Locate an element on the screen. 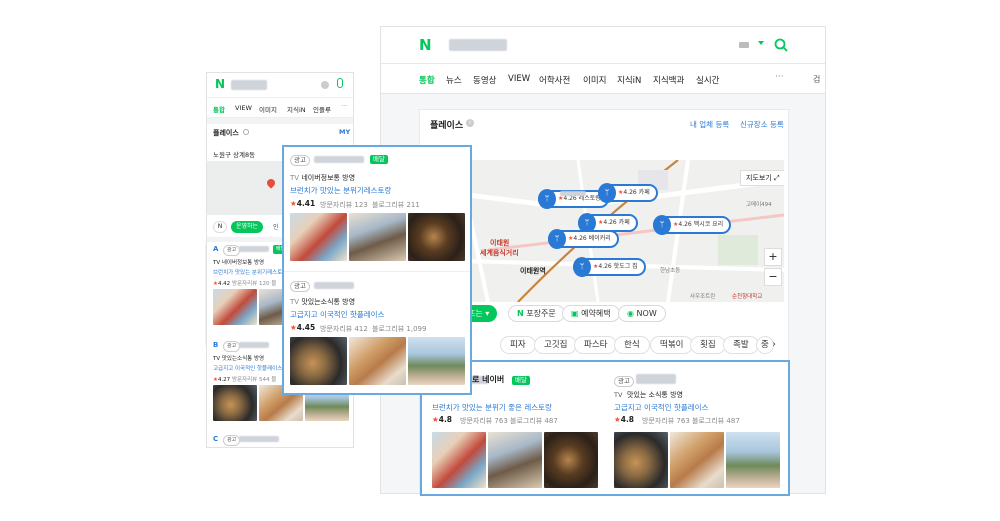  tab-news: 뉴스 is located at coordinates (454, 80).